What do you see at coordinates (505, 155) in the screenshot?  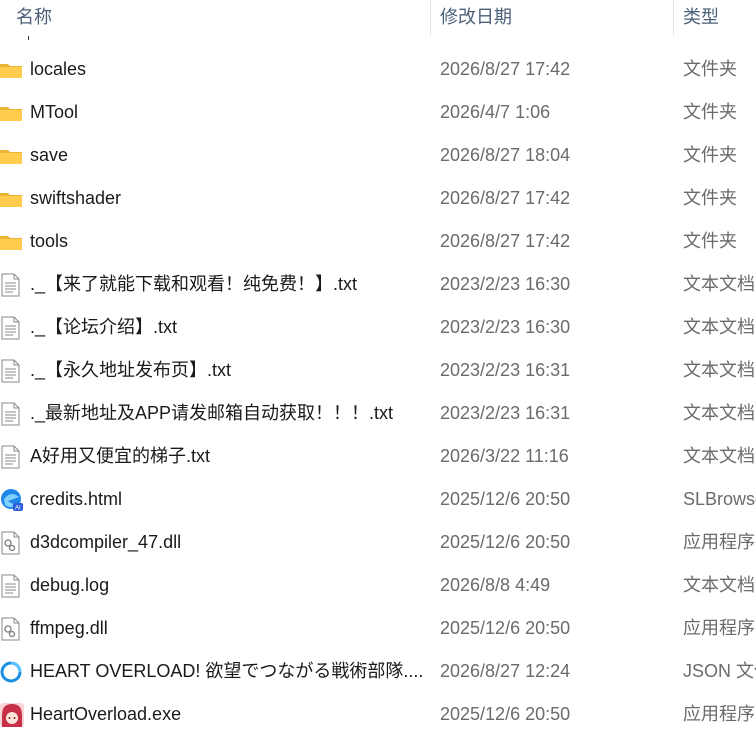 I see `file-modified-date: 2026/8/27 18:04` at bounding box center [505, 155].